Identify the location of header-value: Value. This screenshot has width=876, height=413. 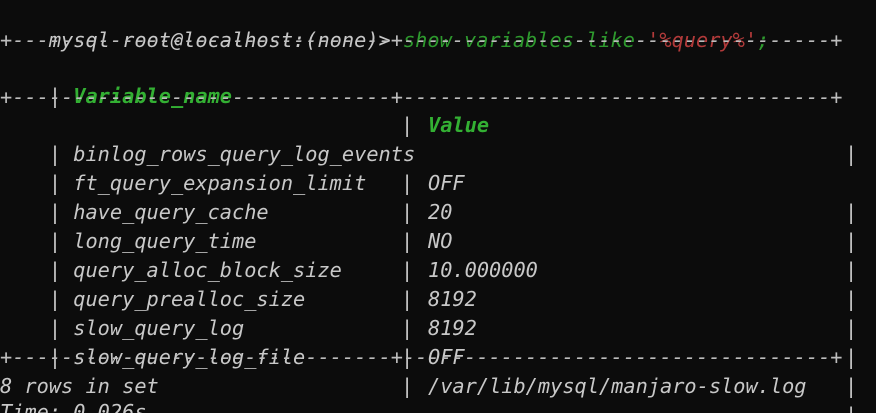
(459, 125).